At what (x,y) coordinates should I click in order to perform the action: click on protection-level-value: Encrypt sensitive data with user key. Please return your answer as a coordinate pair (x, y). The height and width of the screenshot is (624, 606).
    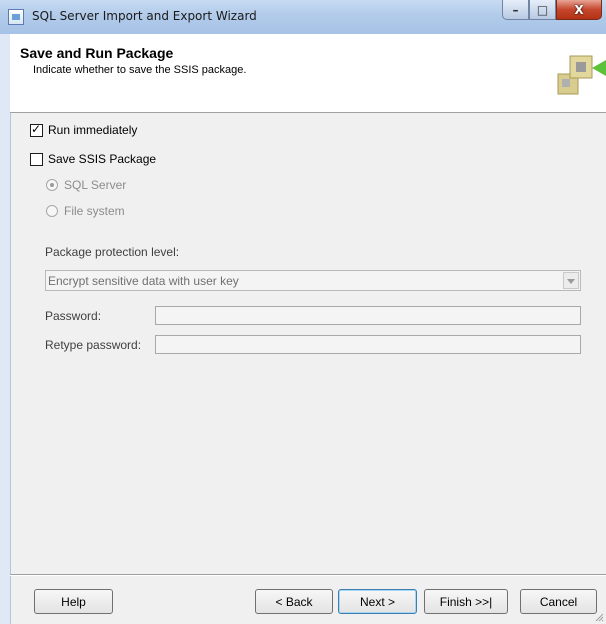
    Looking at the image, I should click on (143, 281).